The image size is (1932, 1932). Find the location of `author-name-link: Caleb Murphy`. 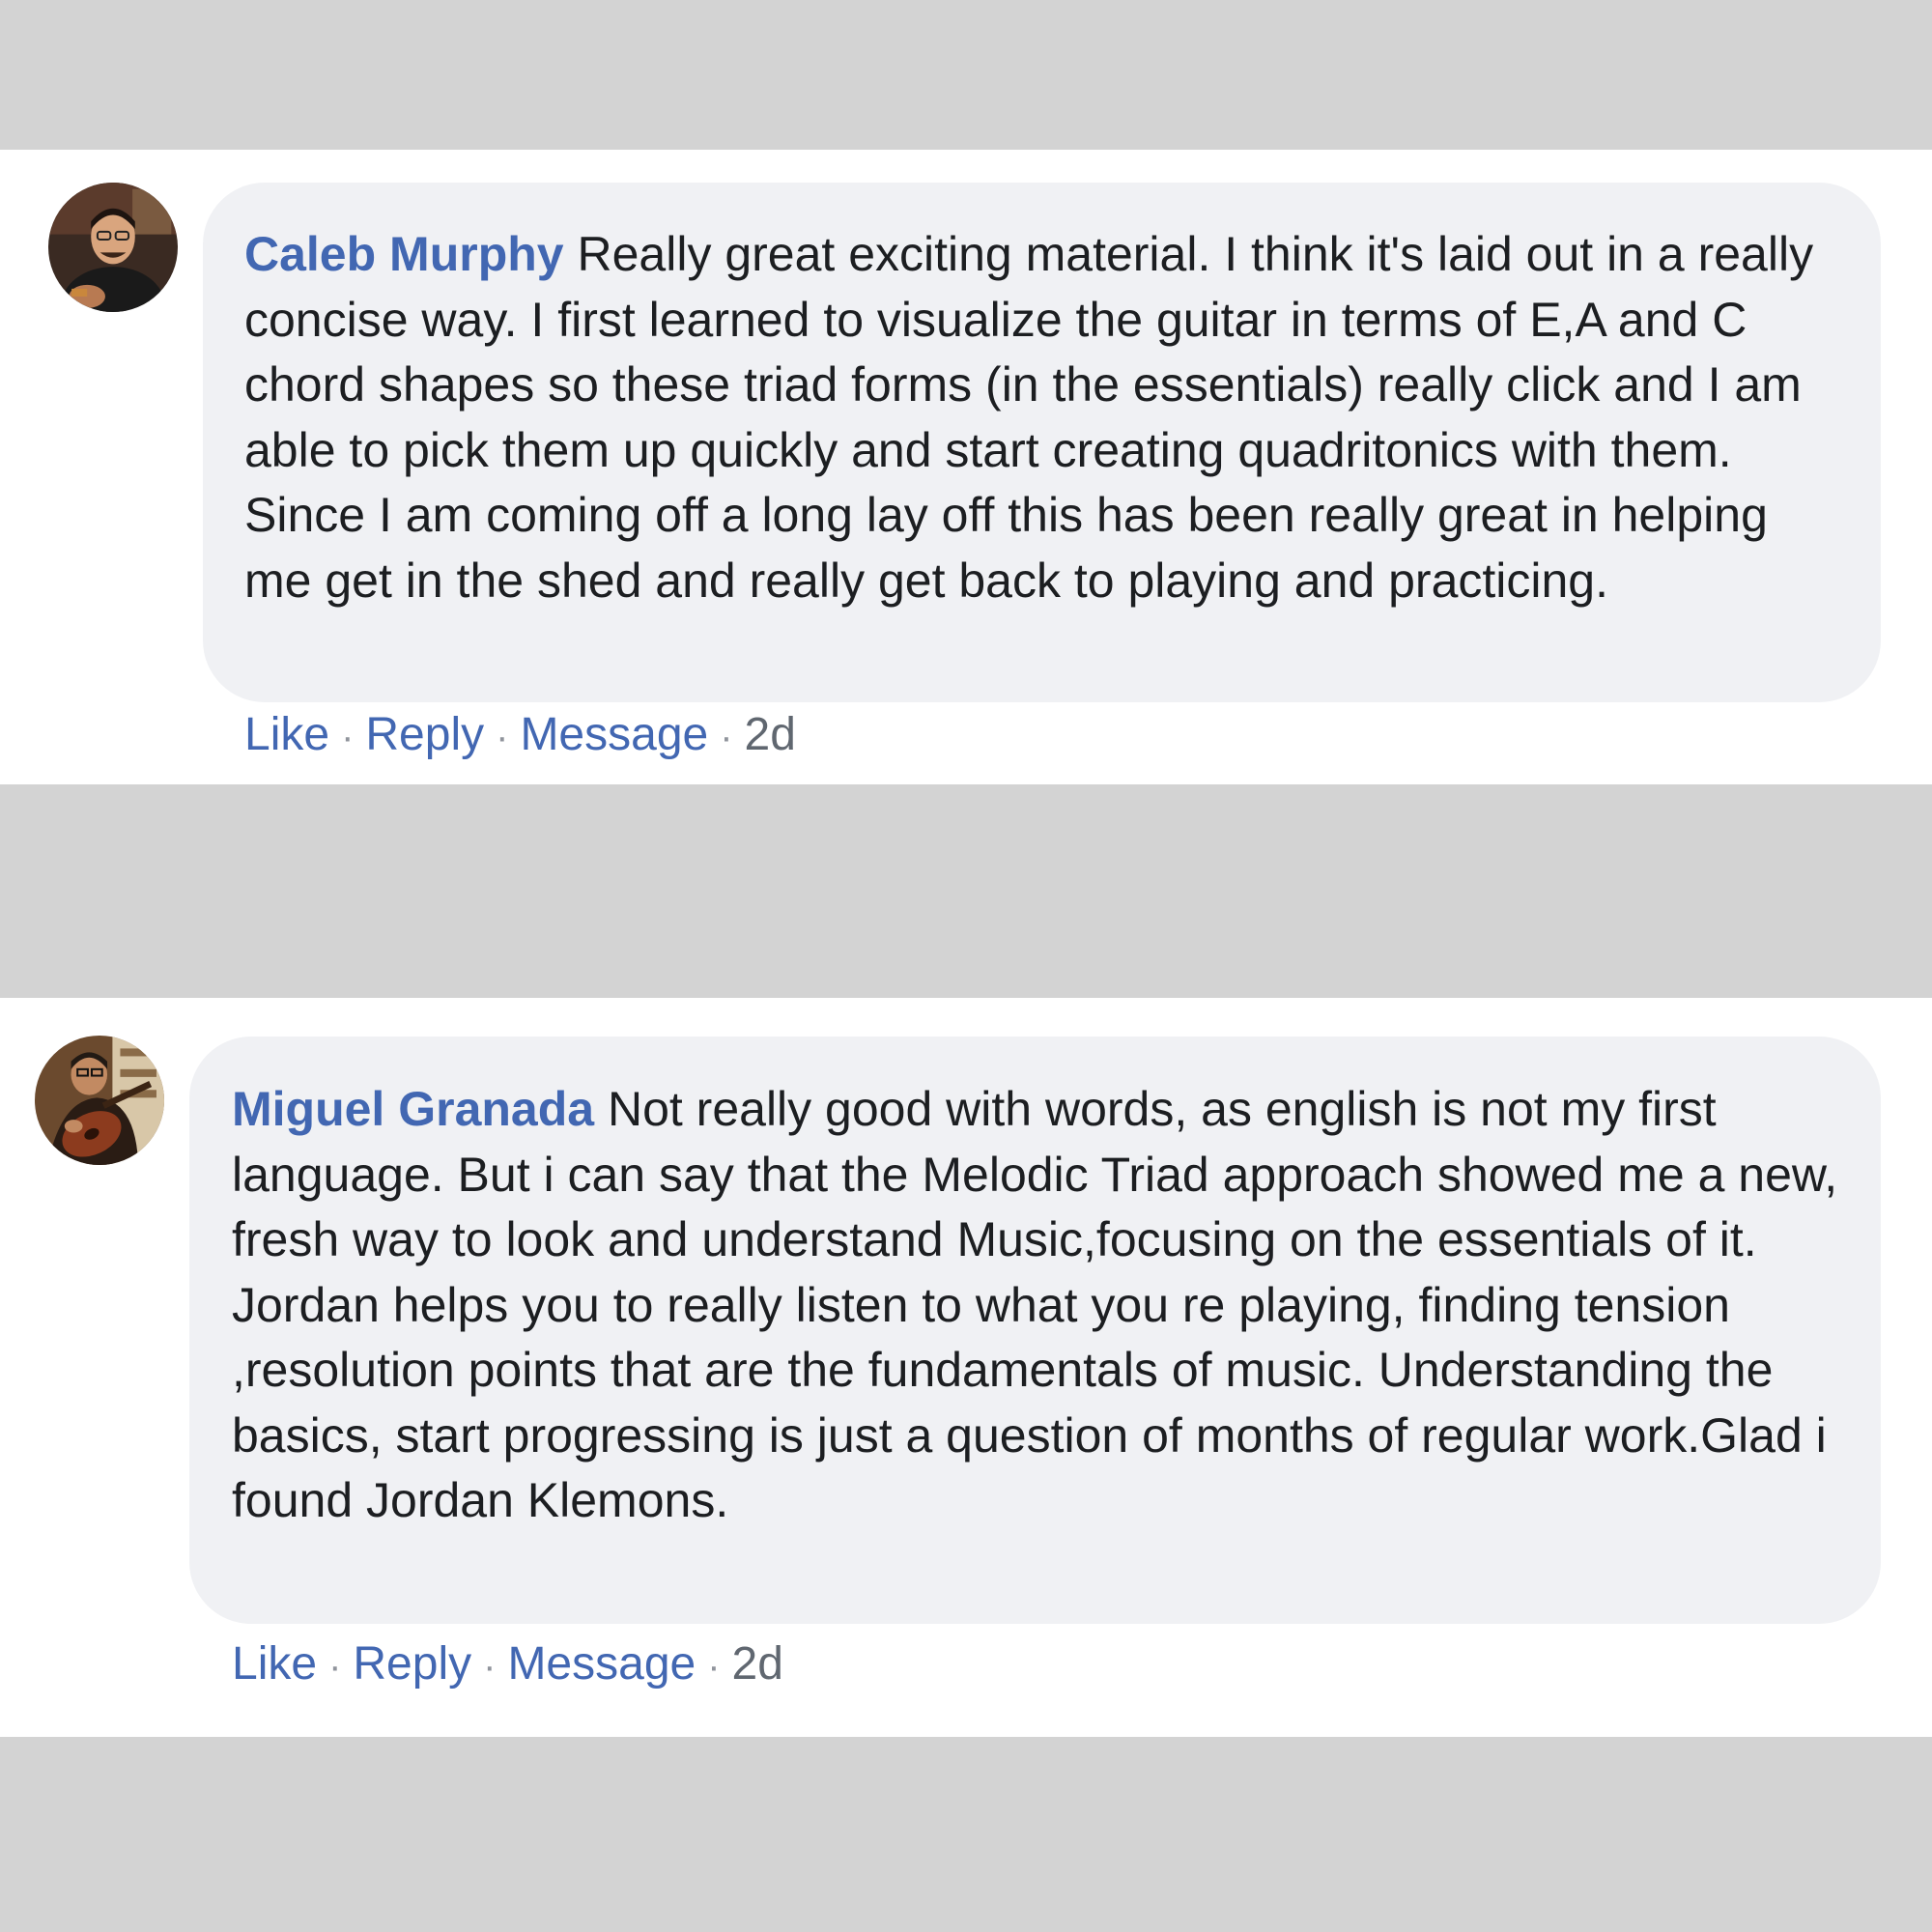

author-name-link: Caleb Murphy is located at coordinates (404, 254).